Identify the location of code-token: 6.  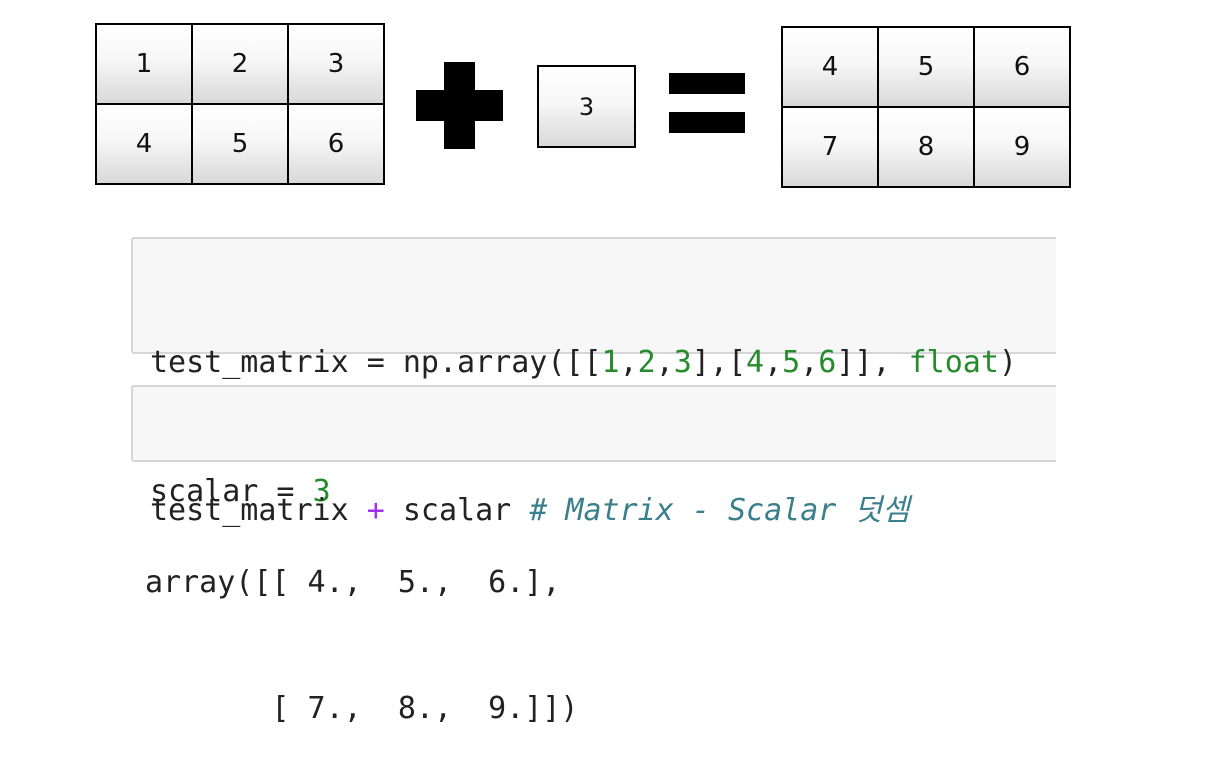
(827, 362).